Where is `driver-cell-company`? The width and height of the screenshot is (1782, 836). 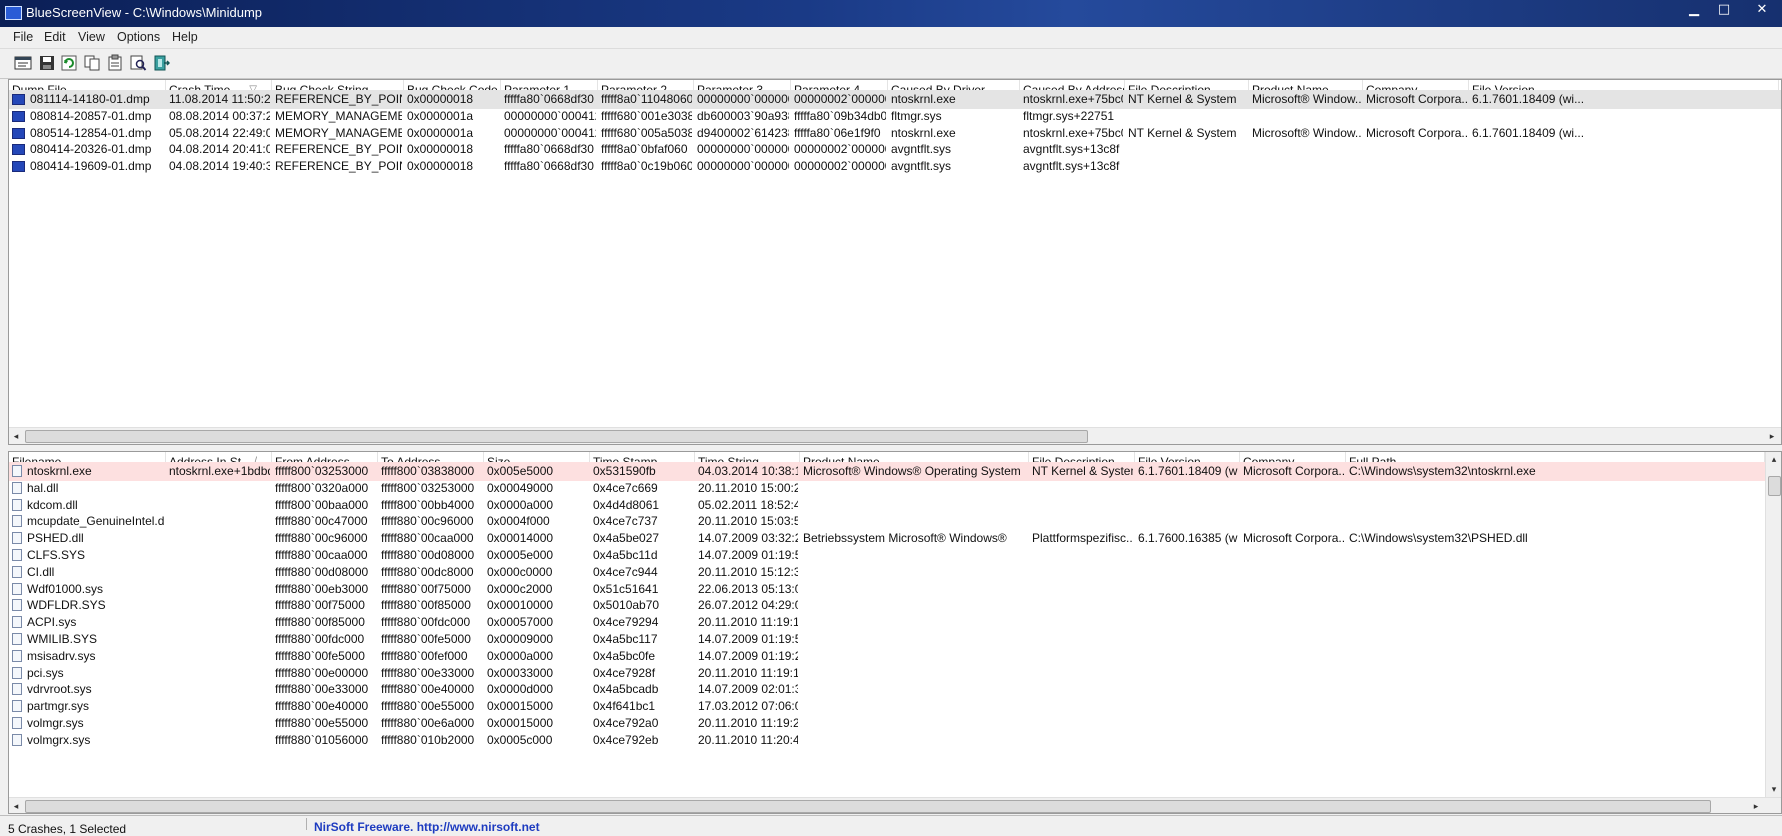 driver-cell-company is located at coordinates (1293, 740).